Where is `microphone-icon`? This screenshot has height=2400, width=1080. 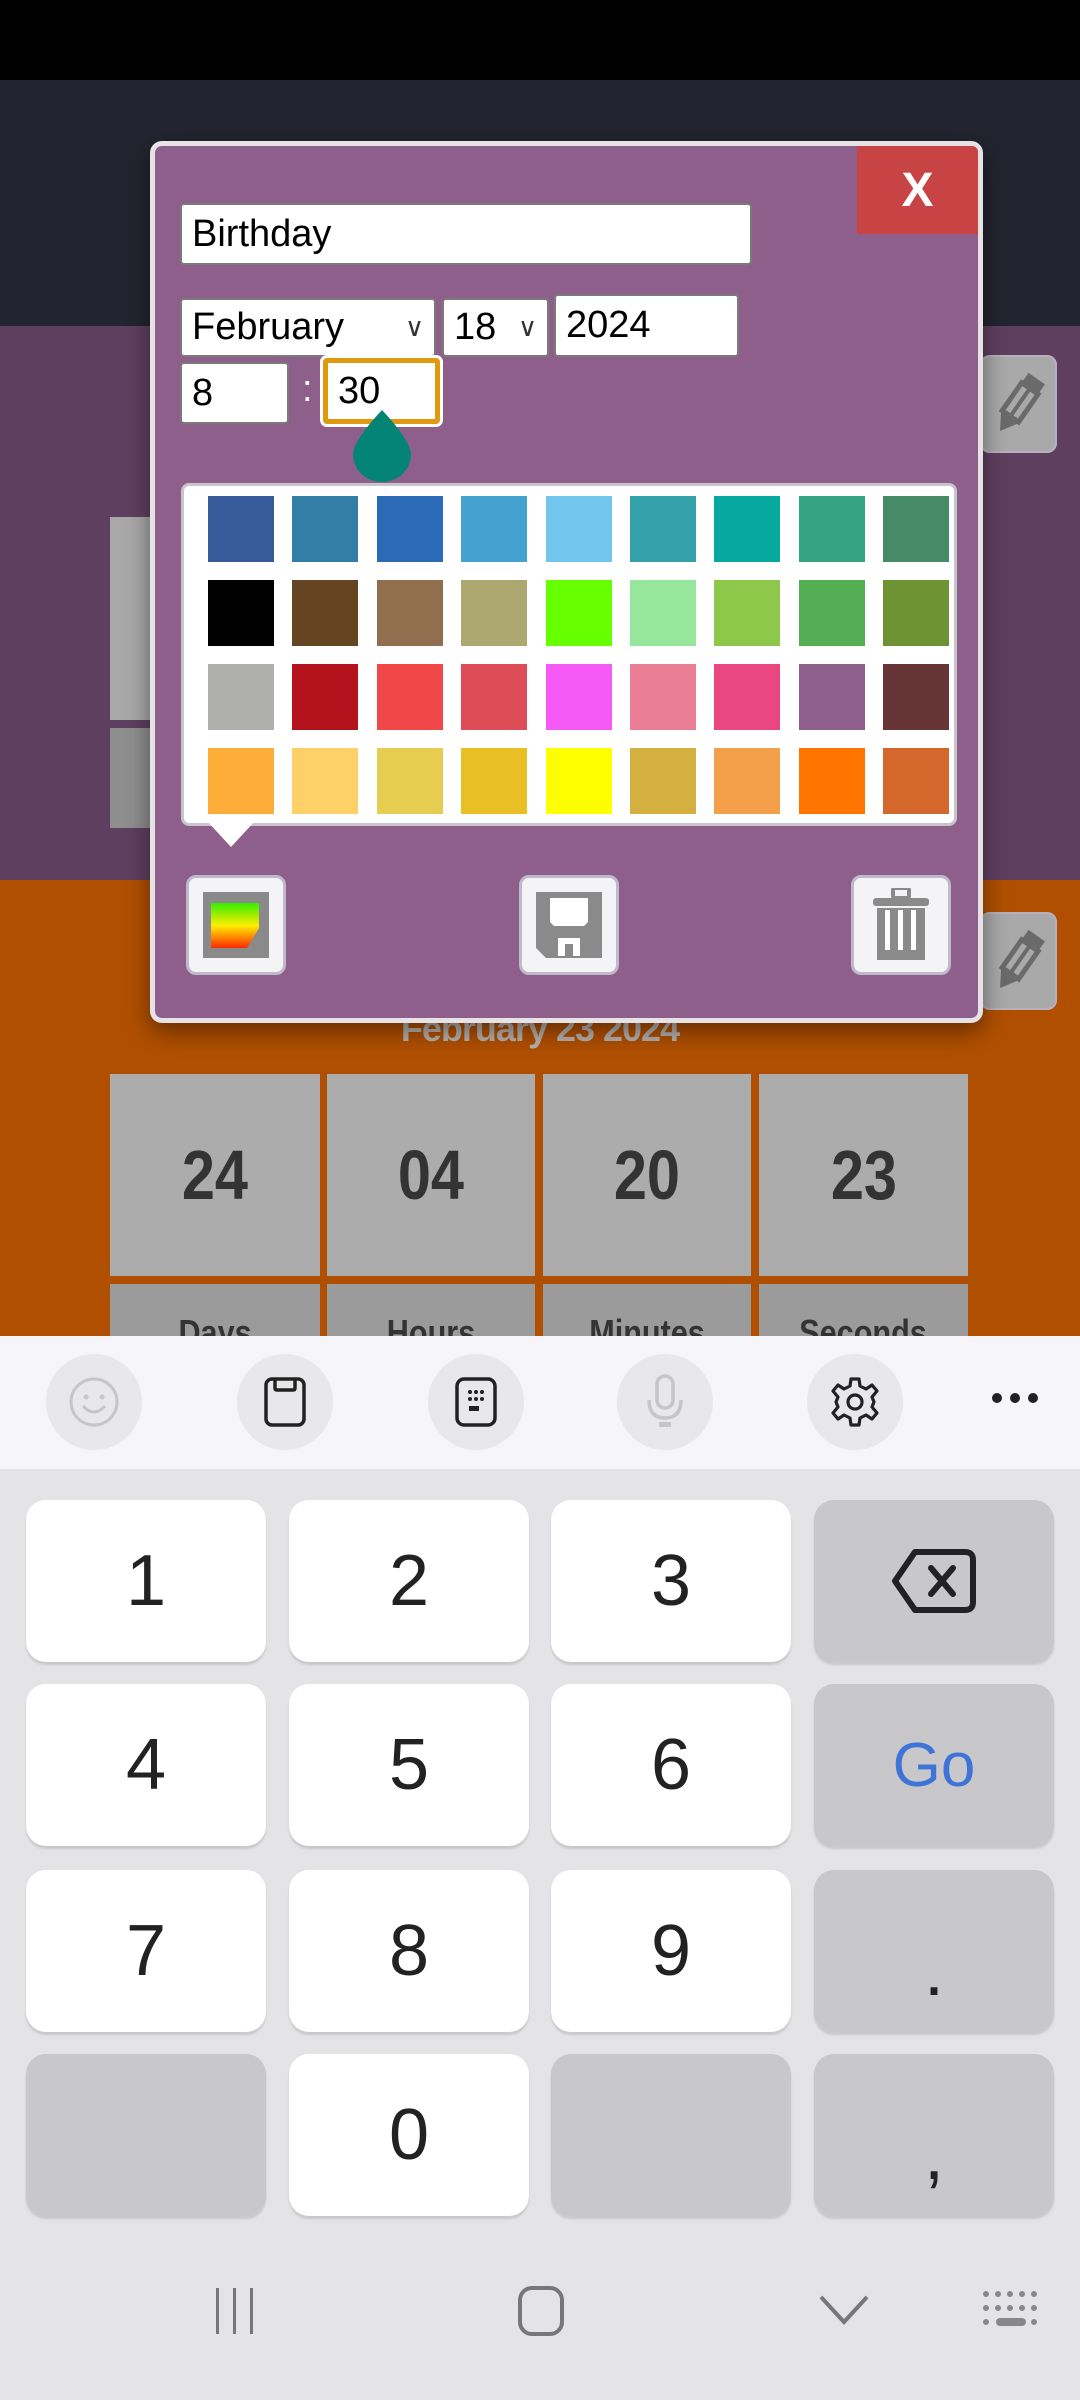
microphone-icon is located at coordinates (665, 1400).